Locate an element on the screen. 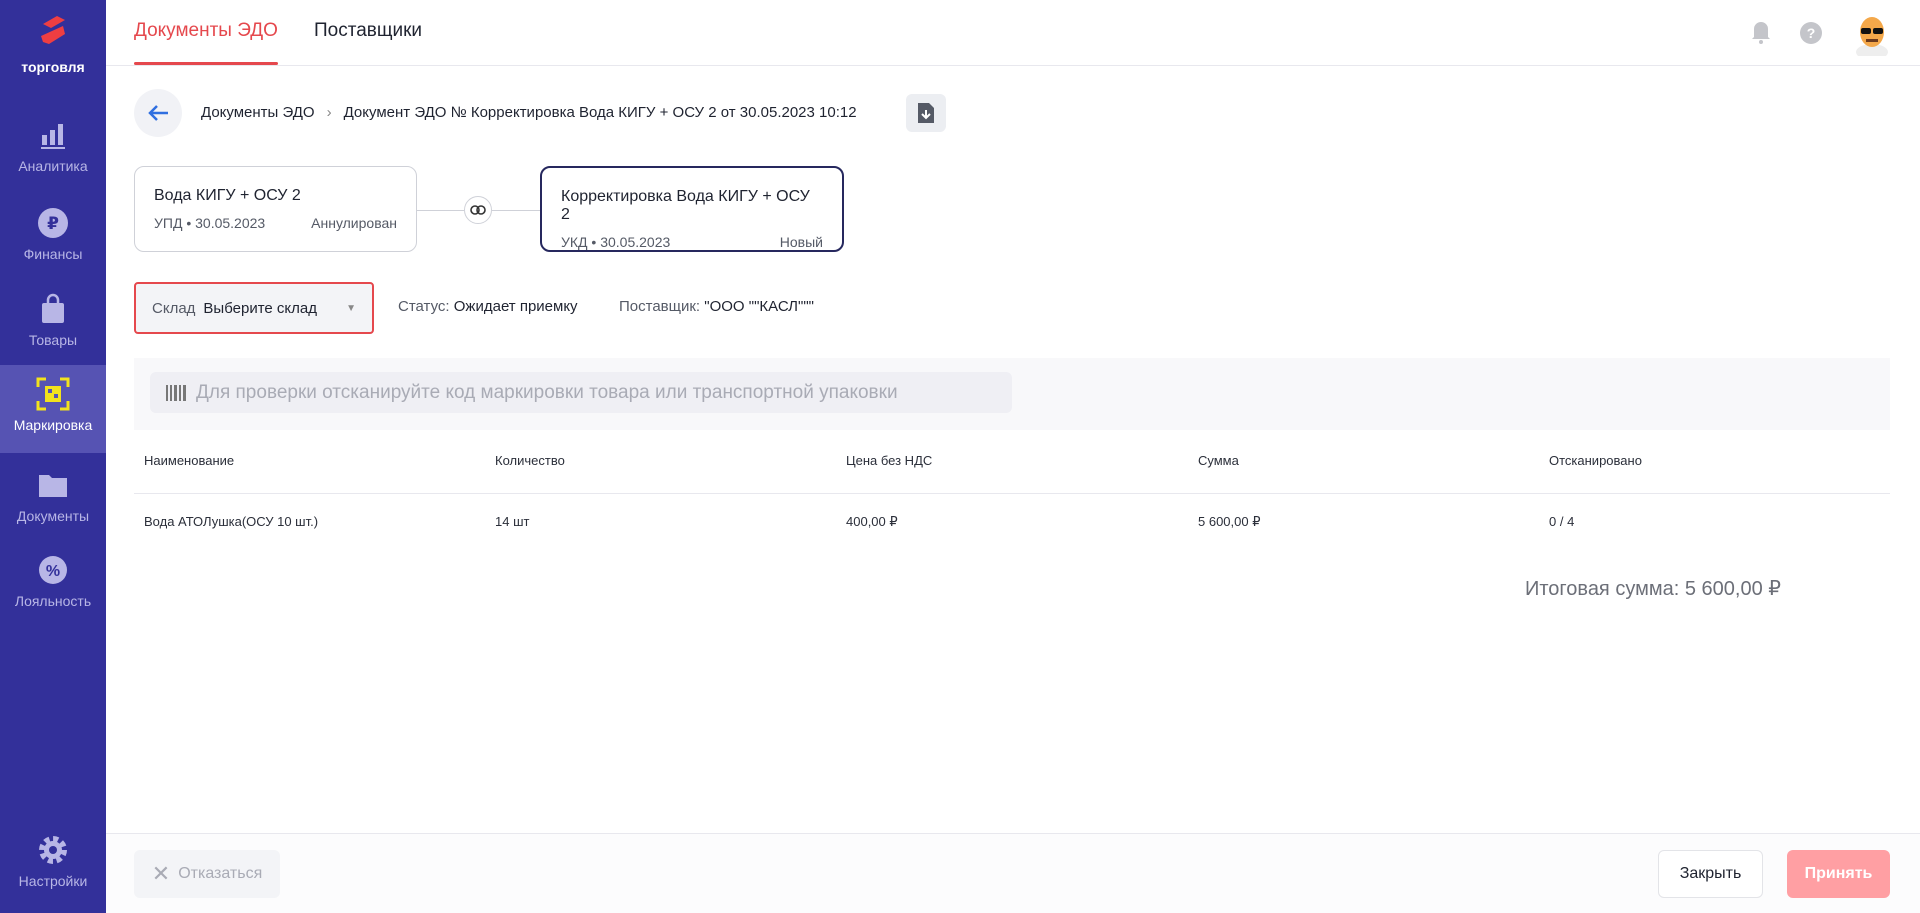 The width and height of the screenshot is (1920, 913). sidebar-item-documents: Документы is located at coordinates (53, 496).